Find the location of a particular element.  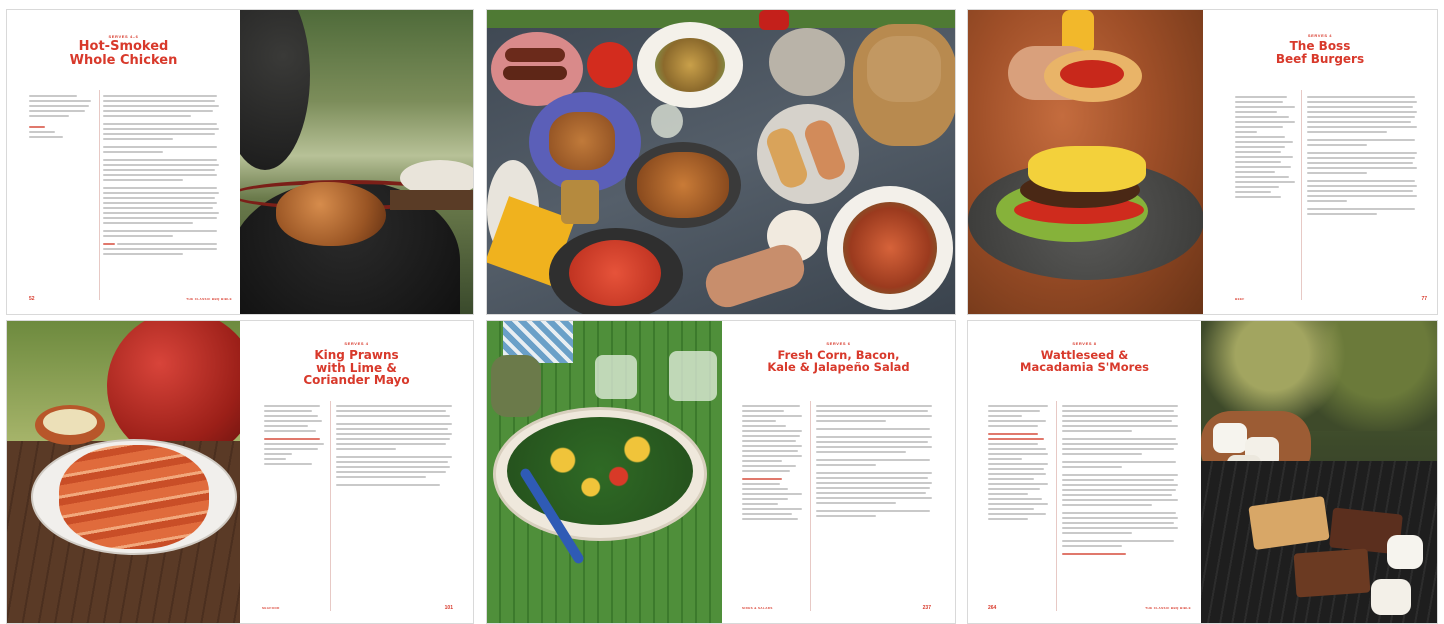

title-line: Hot-Smoked is located at coordinates (123, 46).